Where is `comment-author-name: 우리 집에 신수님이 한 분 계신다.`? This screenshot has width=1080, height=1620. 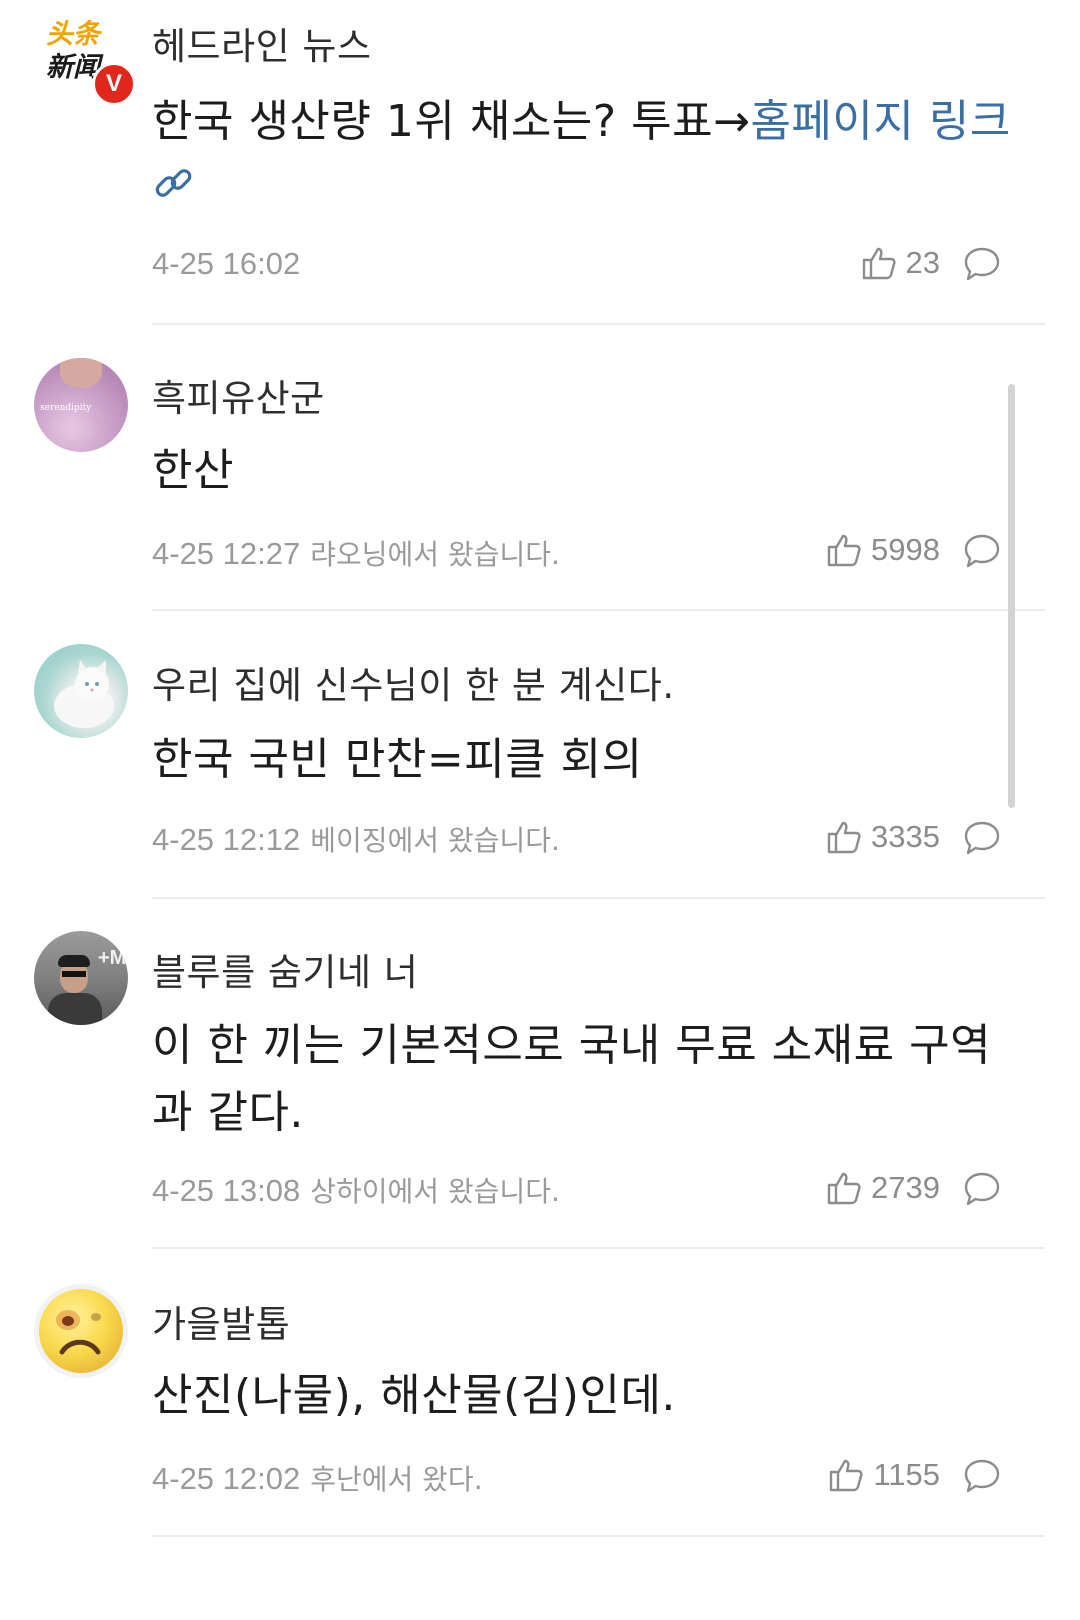 comment-author-name: 우리 집에 신수님이 한 분 계신다. is located at coordinates (413, 682).